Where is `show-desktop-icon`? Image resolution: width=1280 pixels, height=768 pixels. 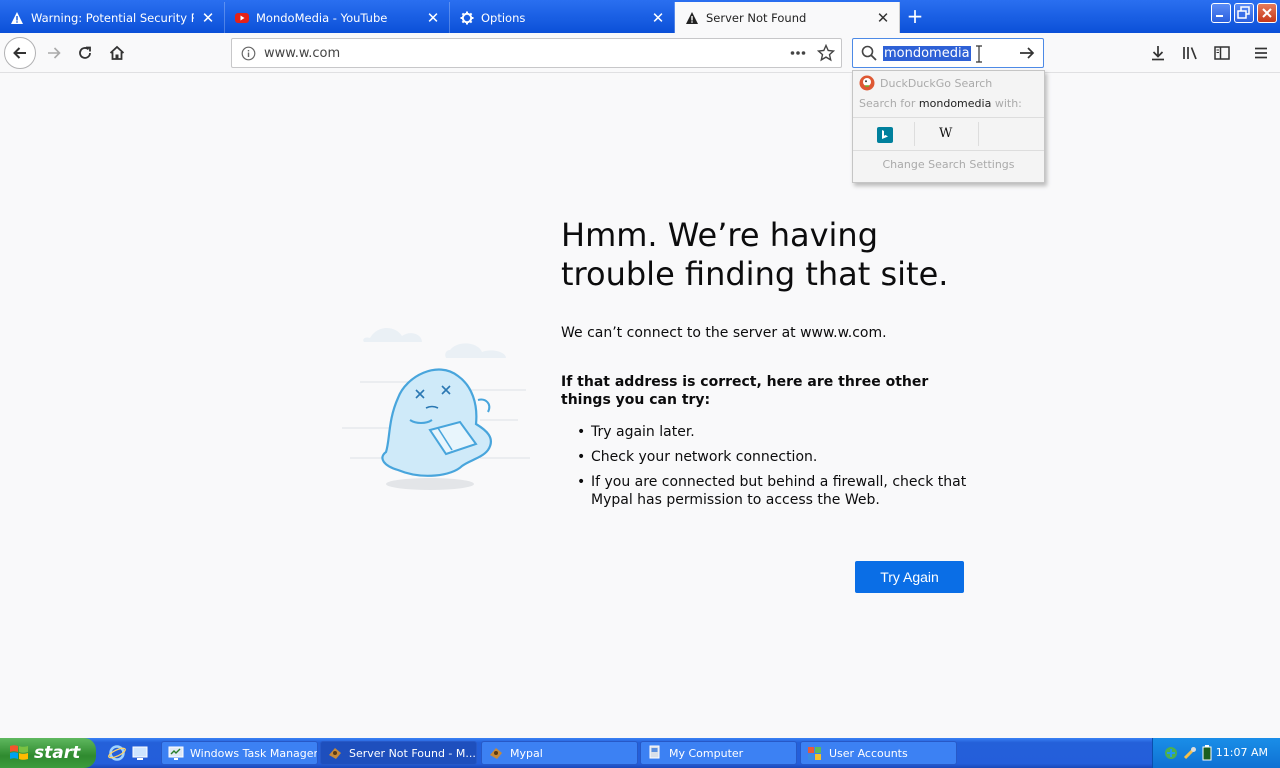
show-desktop-icon is located at coordinates (140, 753).